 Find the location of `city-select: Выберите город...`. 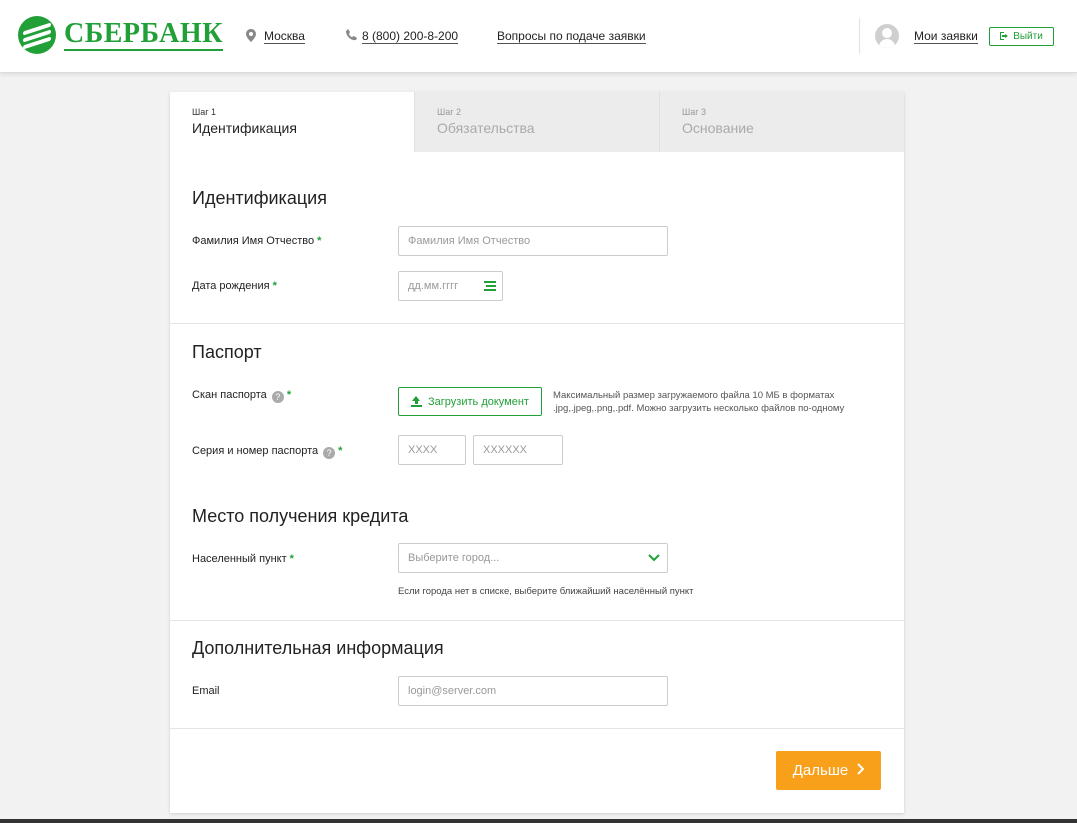

city-select: Выберите город... is located at coordinates (533, 558).